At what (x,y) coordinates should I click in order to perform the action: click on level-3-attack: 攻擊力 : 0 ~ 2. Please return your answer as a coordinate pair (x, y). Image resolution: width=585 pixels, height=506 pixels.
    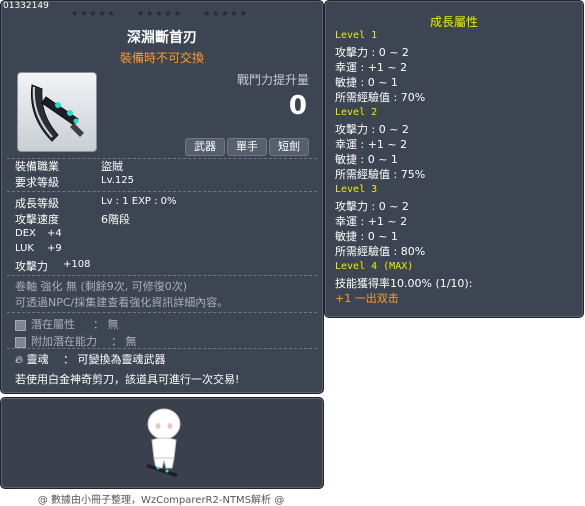
    Looking at the image, I should click on (372, 206).